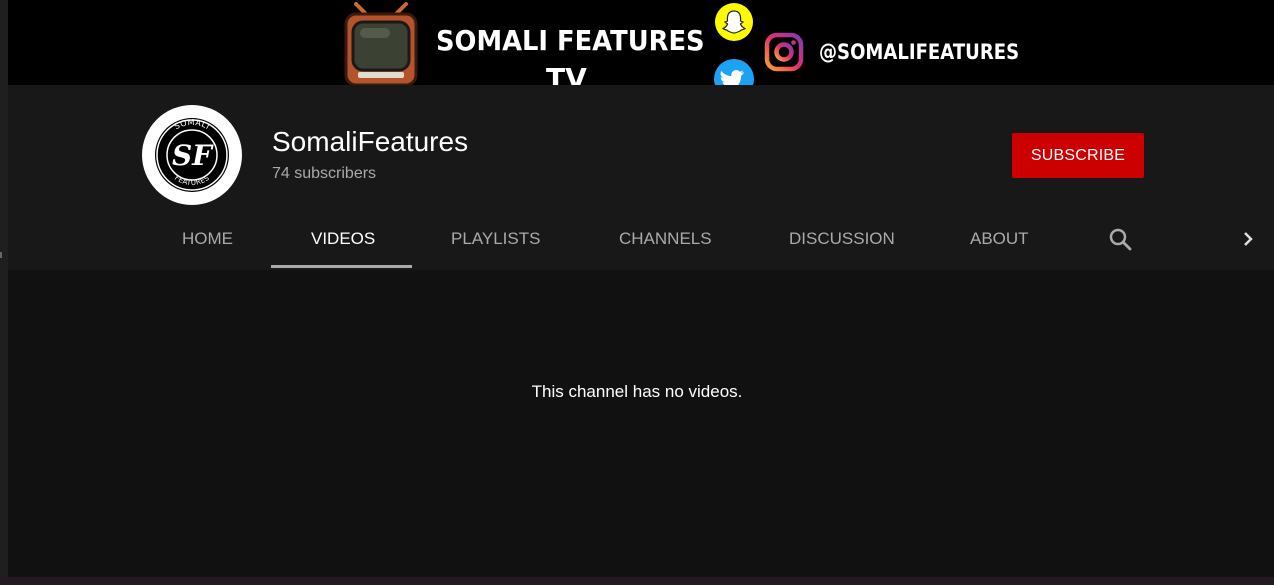  What do you see at coordinates (381, 43) in the screenshot?
I see `tv-icon` at bounding box center [381, 43].